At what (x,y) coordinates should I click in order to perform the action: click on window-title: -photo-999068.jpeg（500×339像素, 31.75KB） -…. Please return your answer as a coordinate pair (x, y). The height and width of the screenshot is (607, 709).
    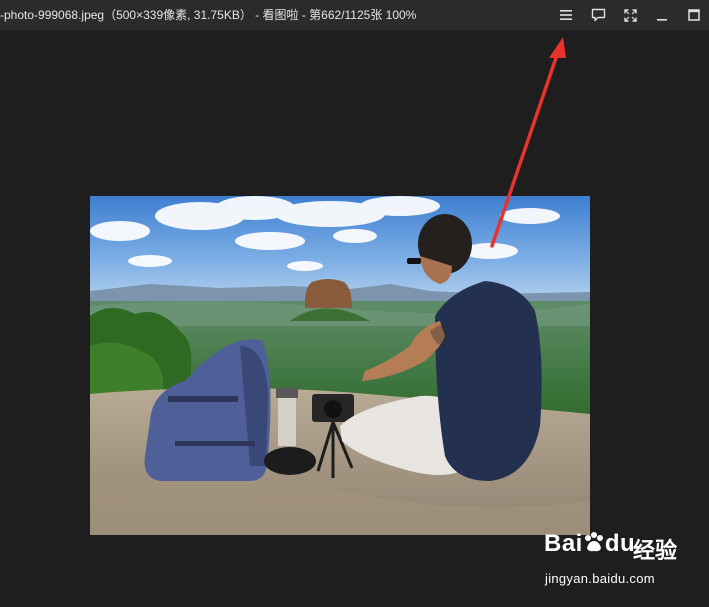
    Looking at the image, I should click on (208, 15).